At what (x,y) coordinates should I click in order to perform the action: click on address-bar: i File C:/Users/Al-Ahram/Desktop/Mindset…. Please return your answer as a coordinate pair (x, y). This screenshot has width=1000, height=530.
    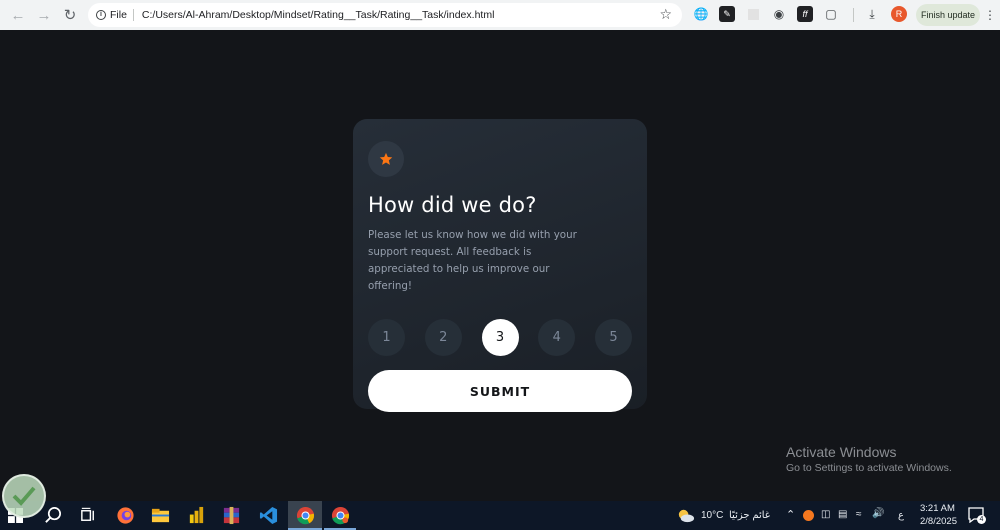
    Looking at the image, I should click on (385, 15).